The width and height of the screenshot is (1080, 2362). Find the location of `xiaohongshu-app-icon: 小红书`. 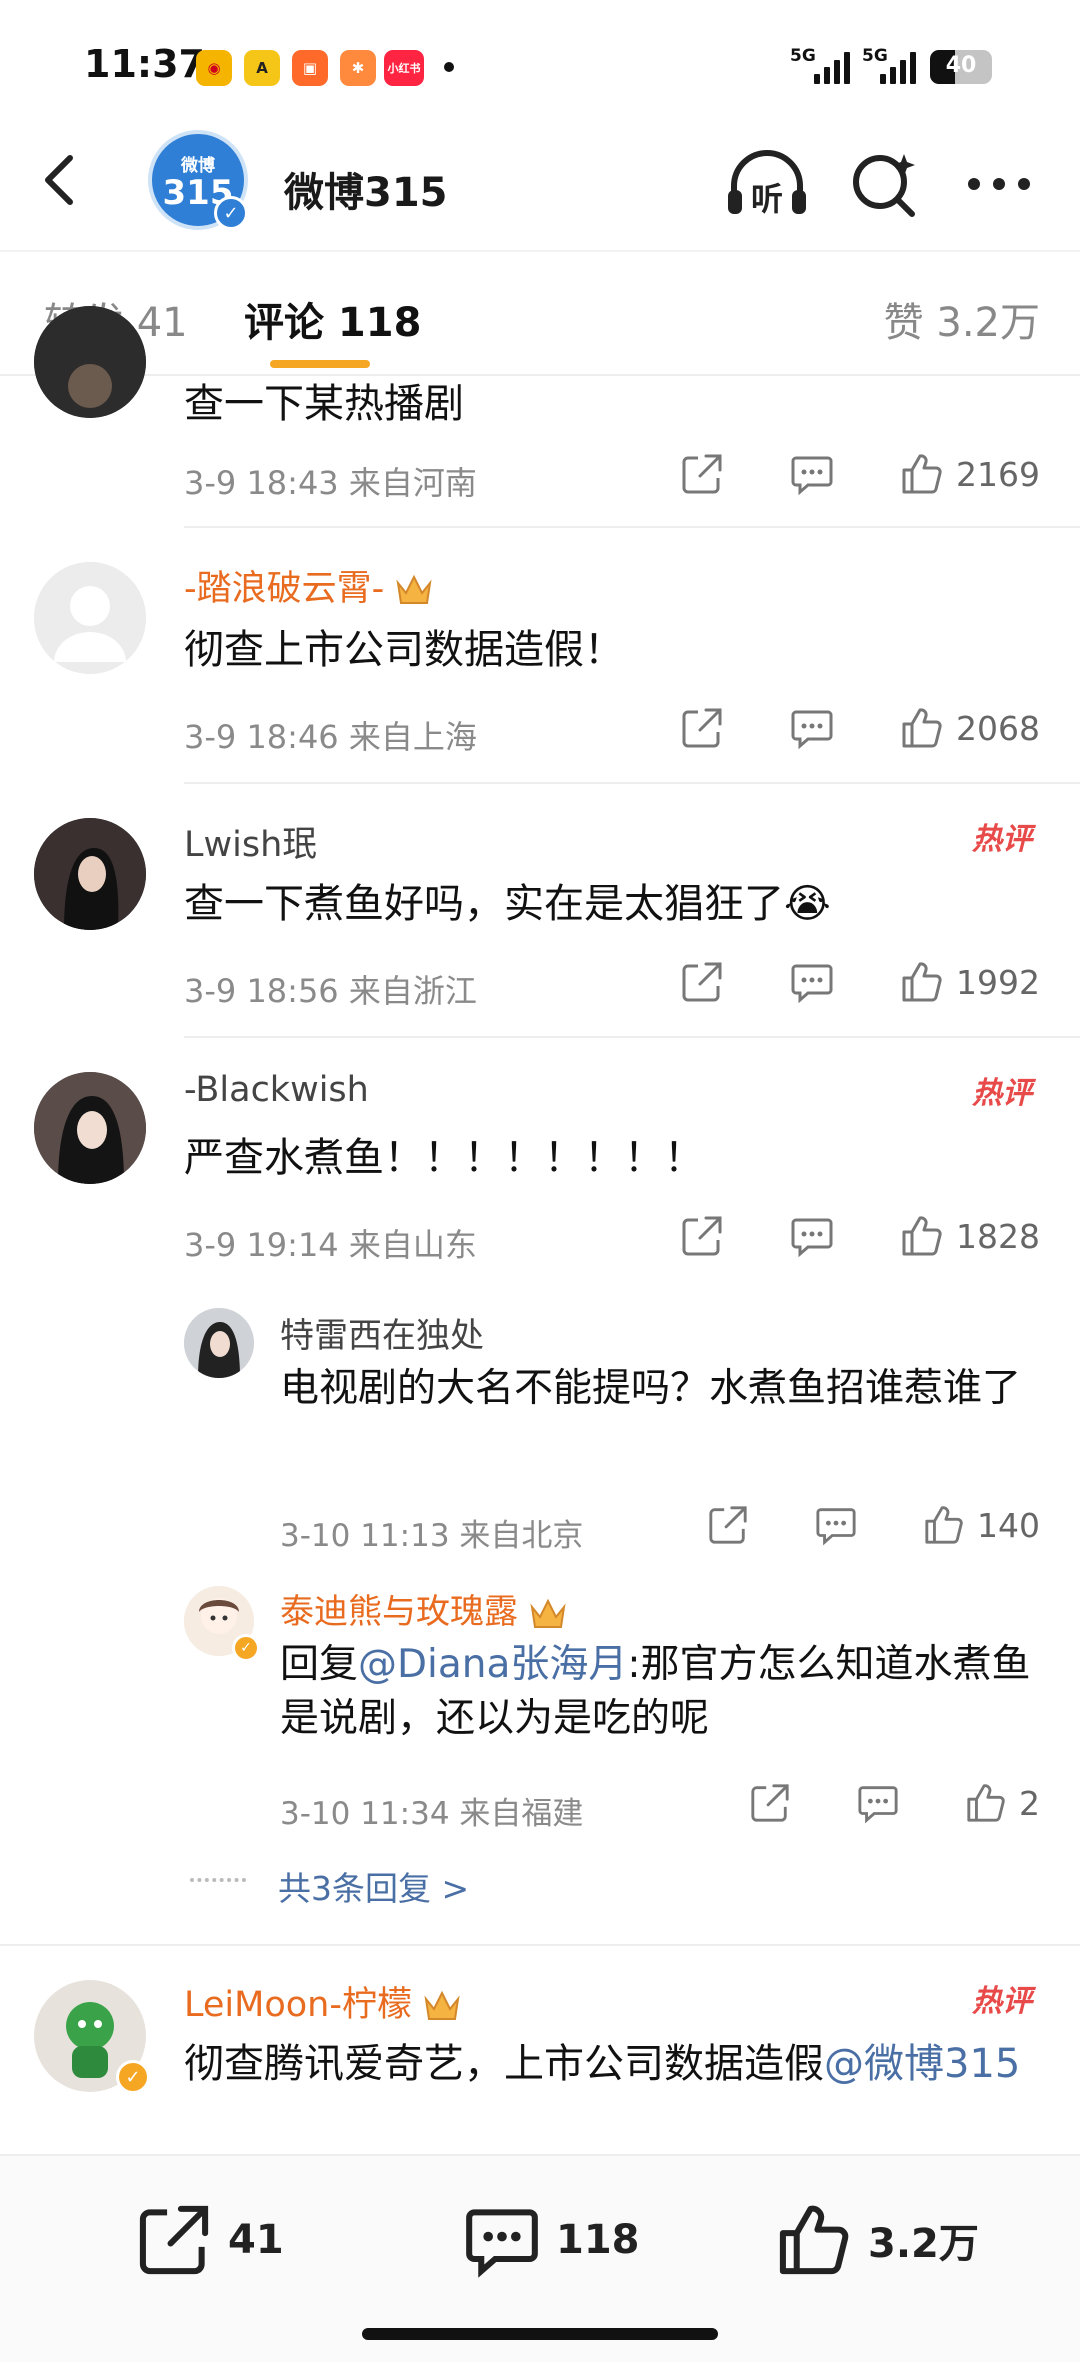

xiaohongshu-app-icon: 小红书 is located at coordinates (404, 68).